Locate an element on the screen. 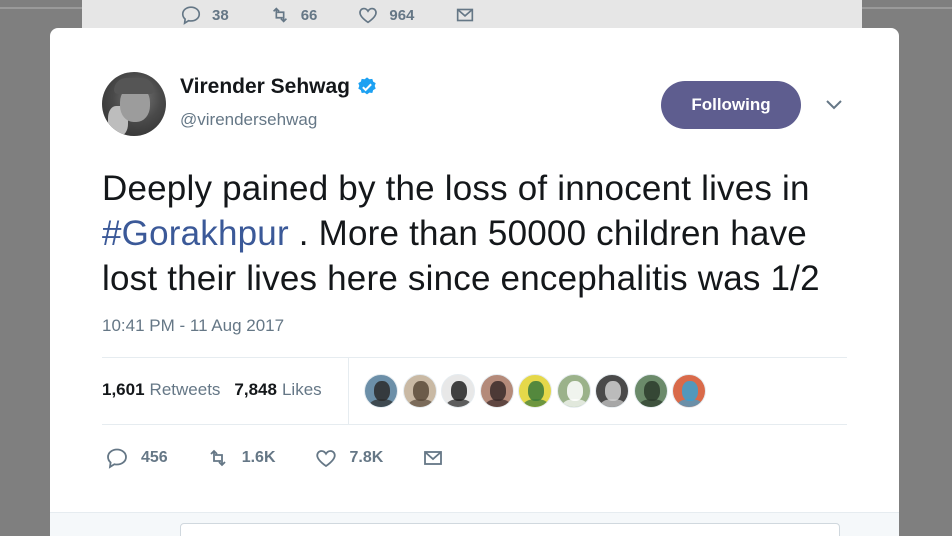 This screenshot has height=536, width=952. previous-retweet-action: 66 is located at coordinates (293, 15).